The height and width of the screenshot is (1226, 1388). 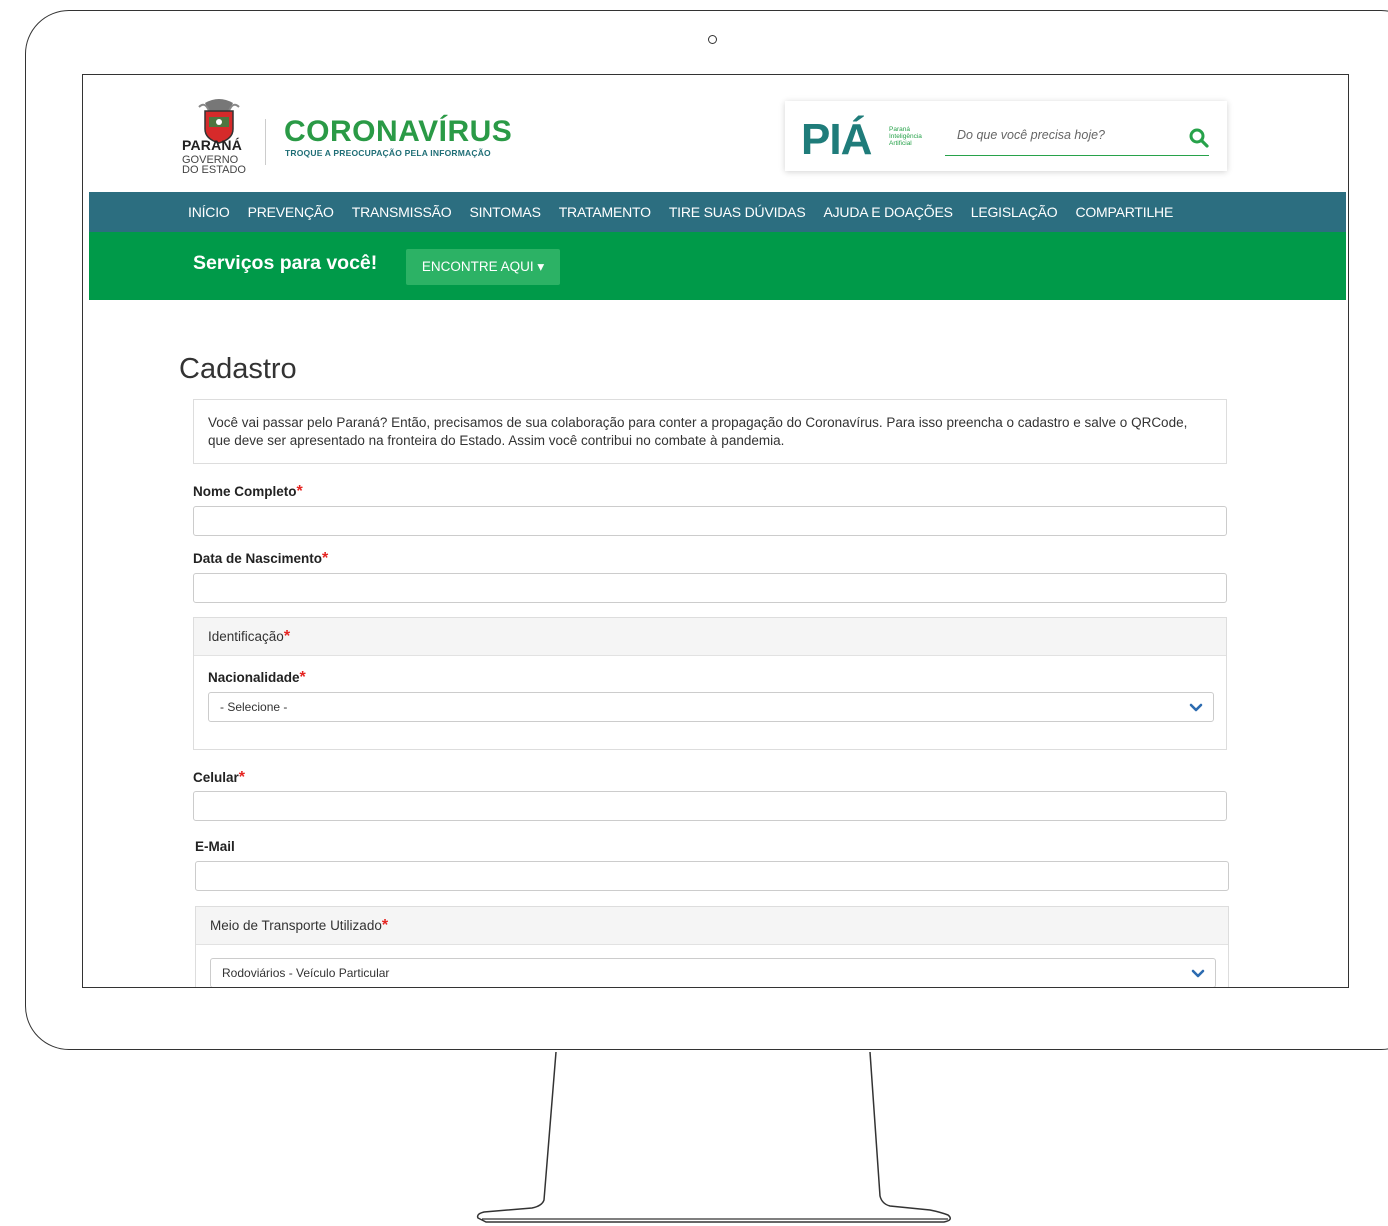 I want to click on nationality-label-text: Nacionalidade, so click(x=254, y=677).